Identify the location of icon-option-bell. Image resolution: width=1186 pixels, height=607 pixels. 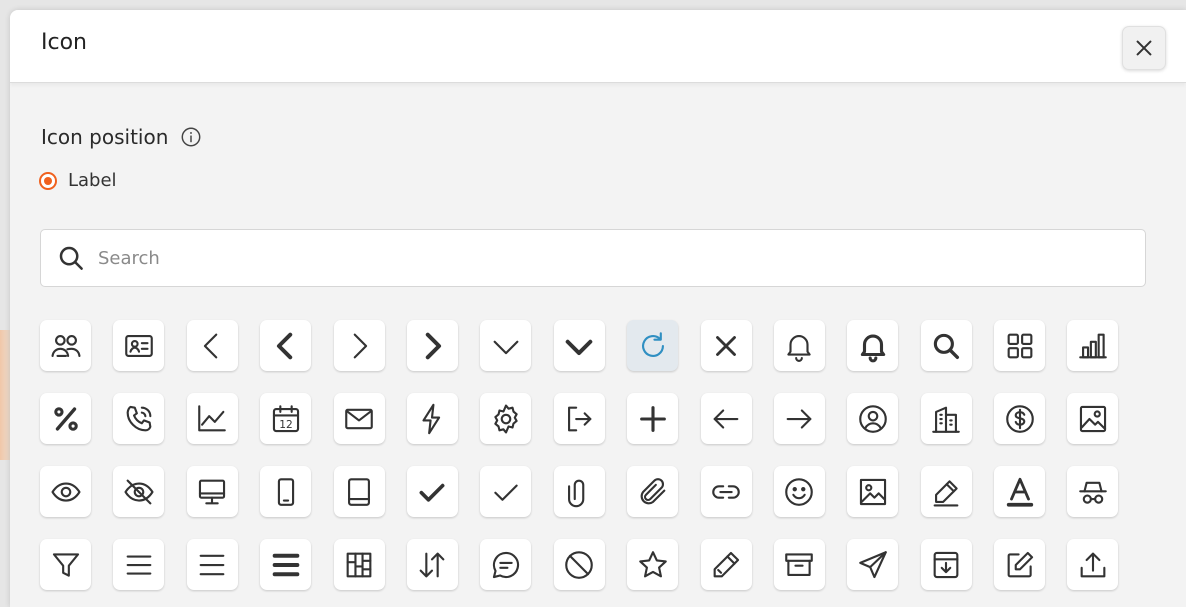
(799, 345).